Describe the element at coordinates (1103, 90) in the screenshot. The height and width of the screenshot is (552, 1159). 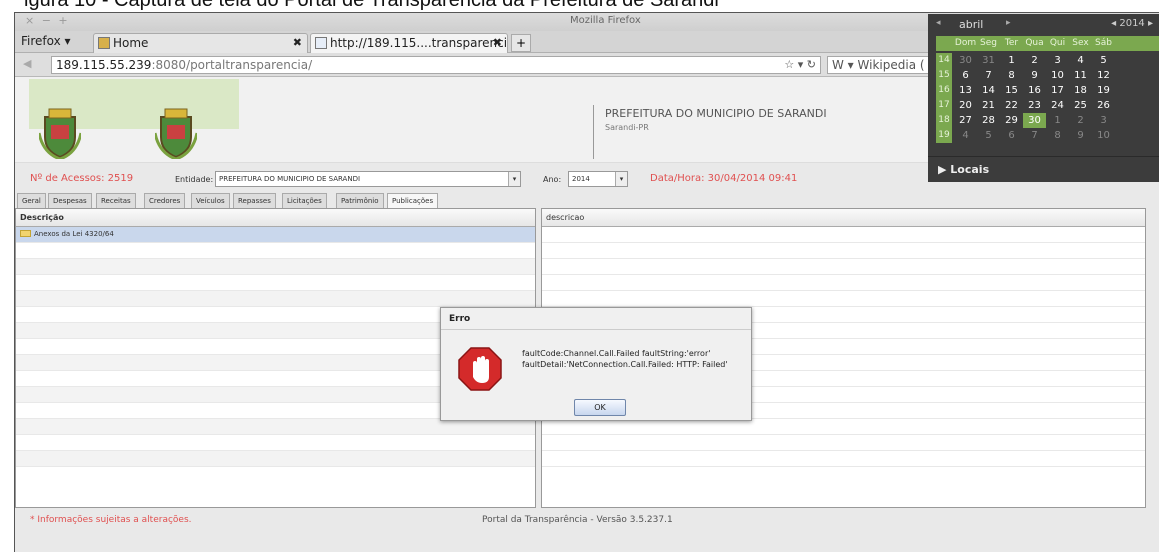
I see `calendar-day: 19` at that location.